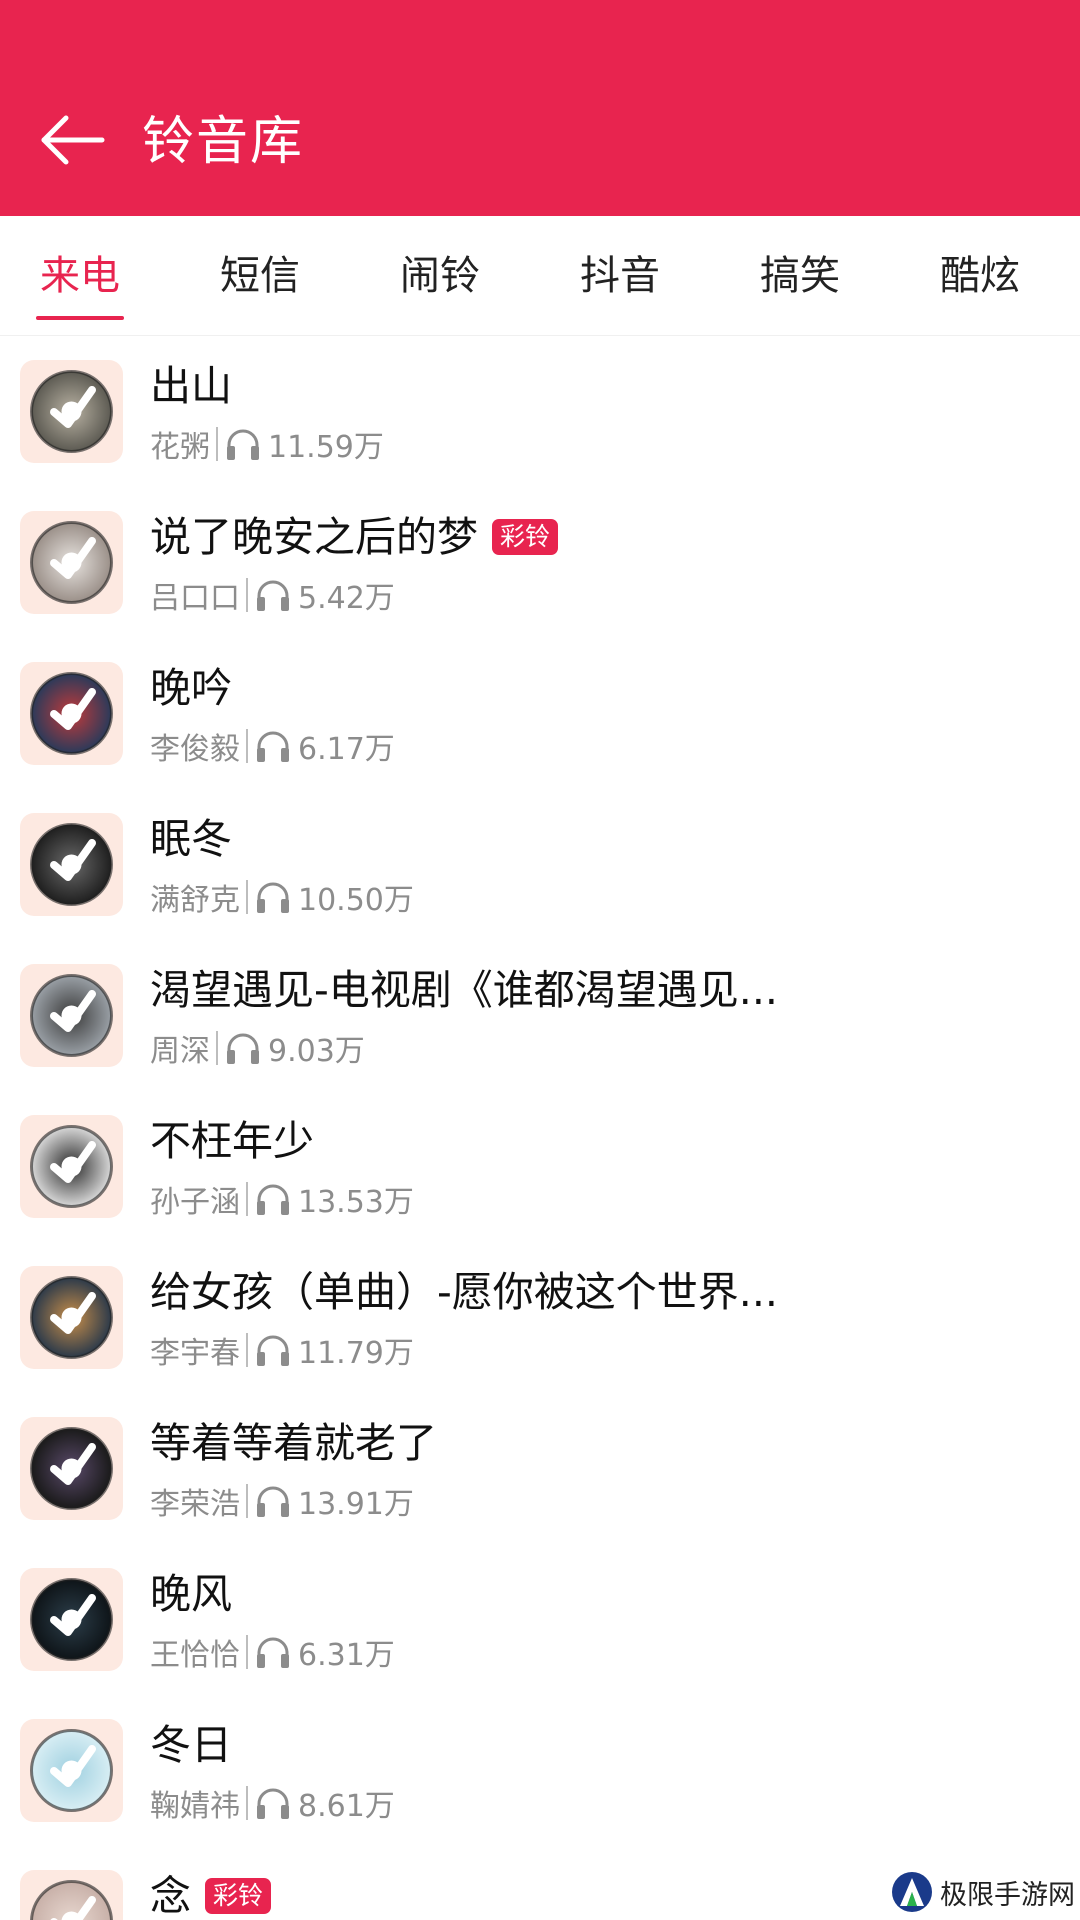  Describe the element at coordinates (272, 1652) in the screenshot. I see `song-meta: 王恰恰 6.31万` at that location.